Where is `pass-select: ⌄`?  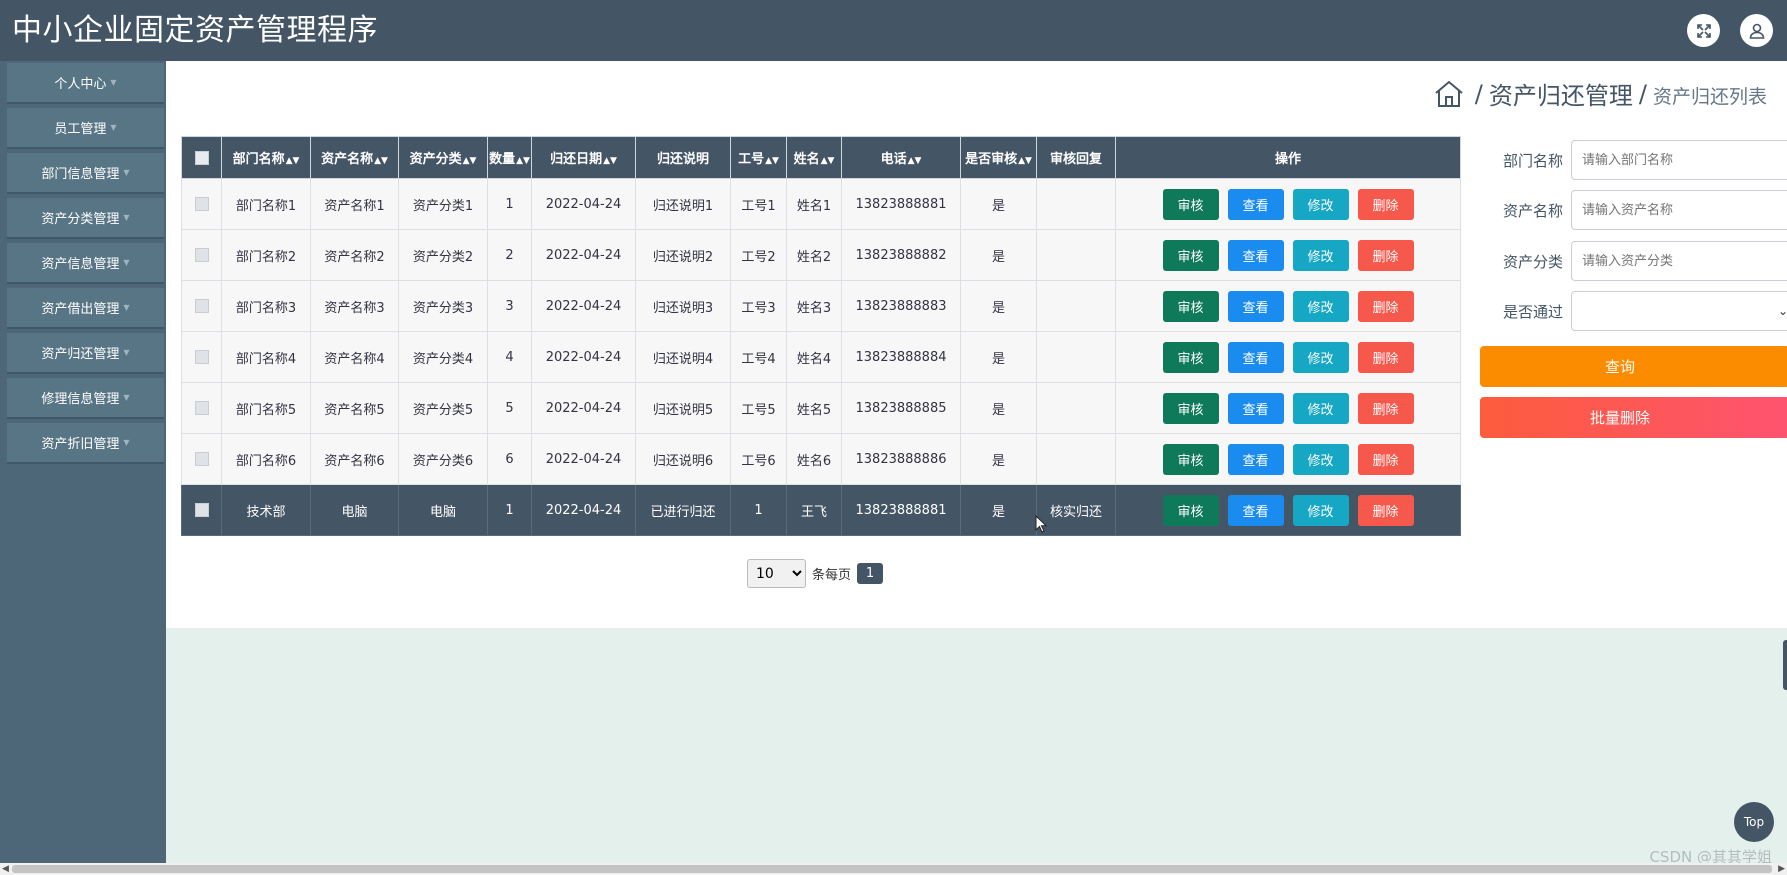
pass-select: ⌄ is located at coordinates (1679, 311).